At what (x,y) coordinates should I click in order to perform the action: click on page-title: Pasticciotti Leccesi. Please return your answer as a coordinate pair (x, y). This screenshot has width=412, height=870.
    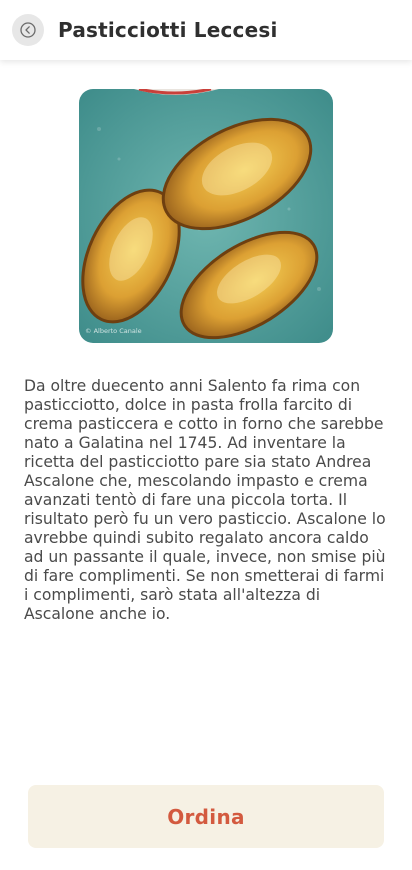
    Looking at the image, I should click on (168, 30).